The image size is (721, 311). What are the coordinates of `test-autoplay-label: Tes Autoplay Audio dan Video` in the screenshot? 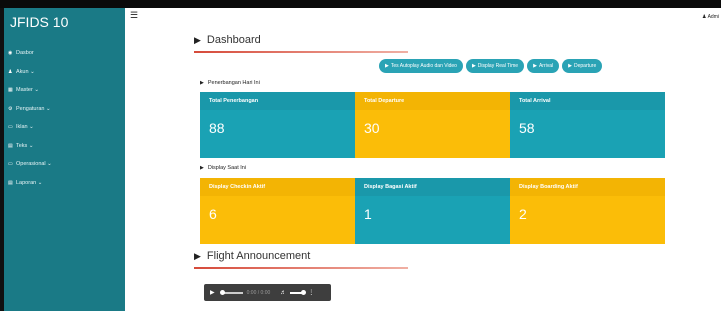 It's located at (423, 66).